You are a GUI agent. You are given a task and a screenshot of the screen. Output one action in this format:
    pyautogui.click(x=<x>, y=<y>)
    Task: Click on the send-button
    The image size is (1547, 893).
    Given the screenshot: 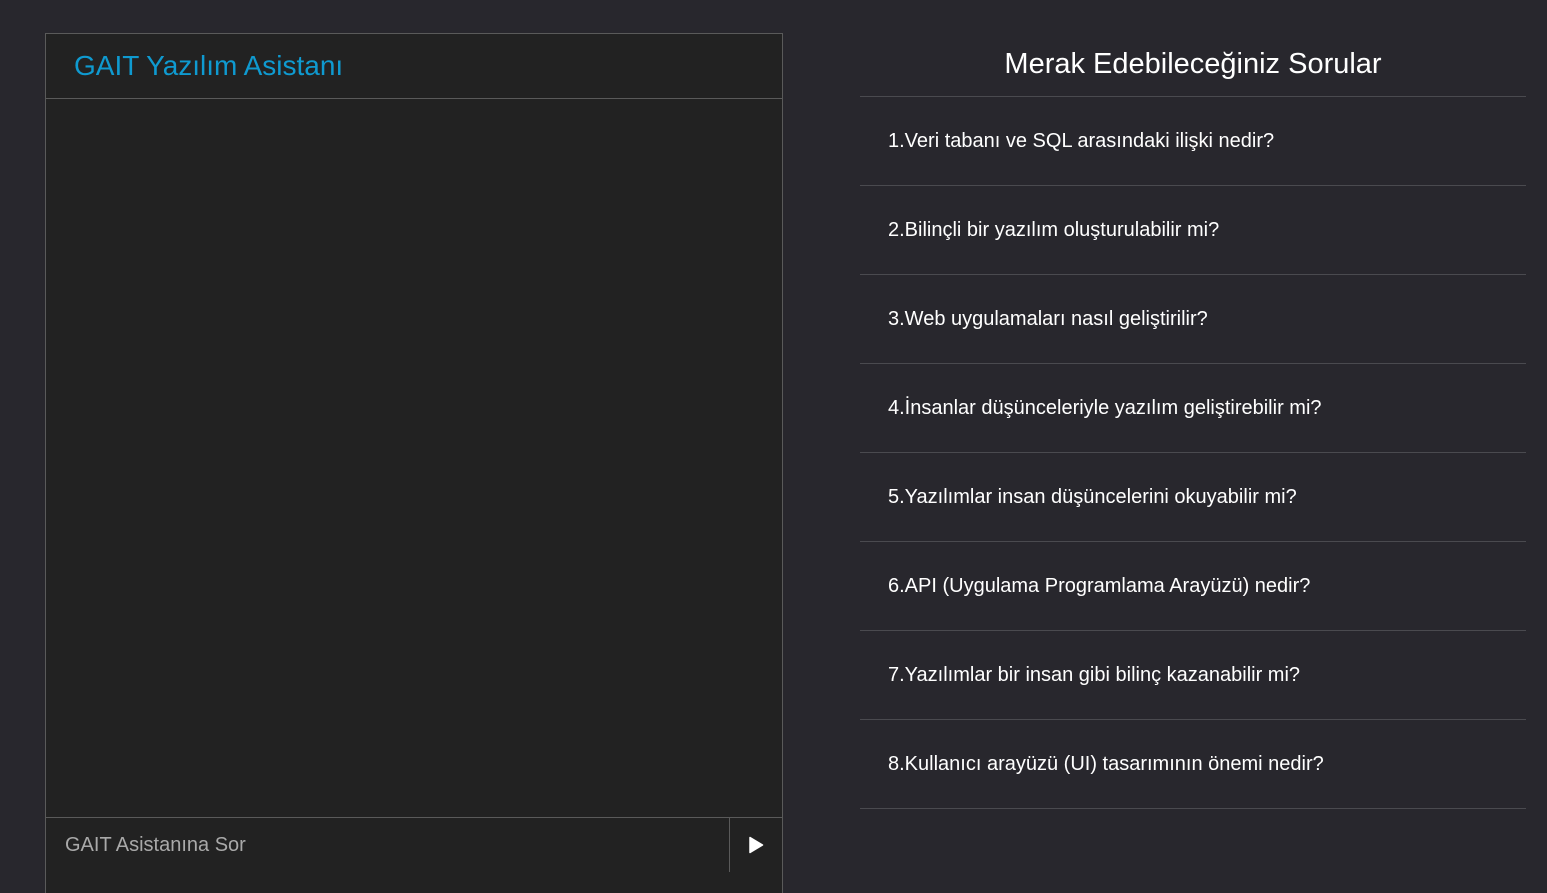 What is the action you would take?
    pyautogui.click(x=755, y=845)
    